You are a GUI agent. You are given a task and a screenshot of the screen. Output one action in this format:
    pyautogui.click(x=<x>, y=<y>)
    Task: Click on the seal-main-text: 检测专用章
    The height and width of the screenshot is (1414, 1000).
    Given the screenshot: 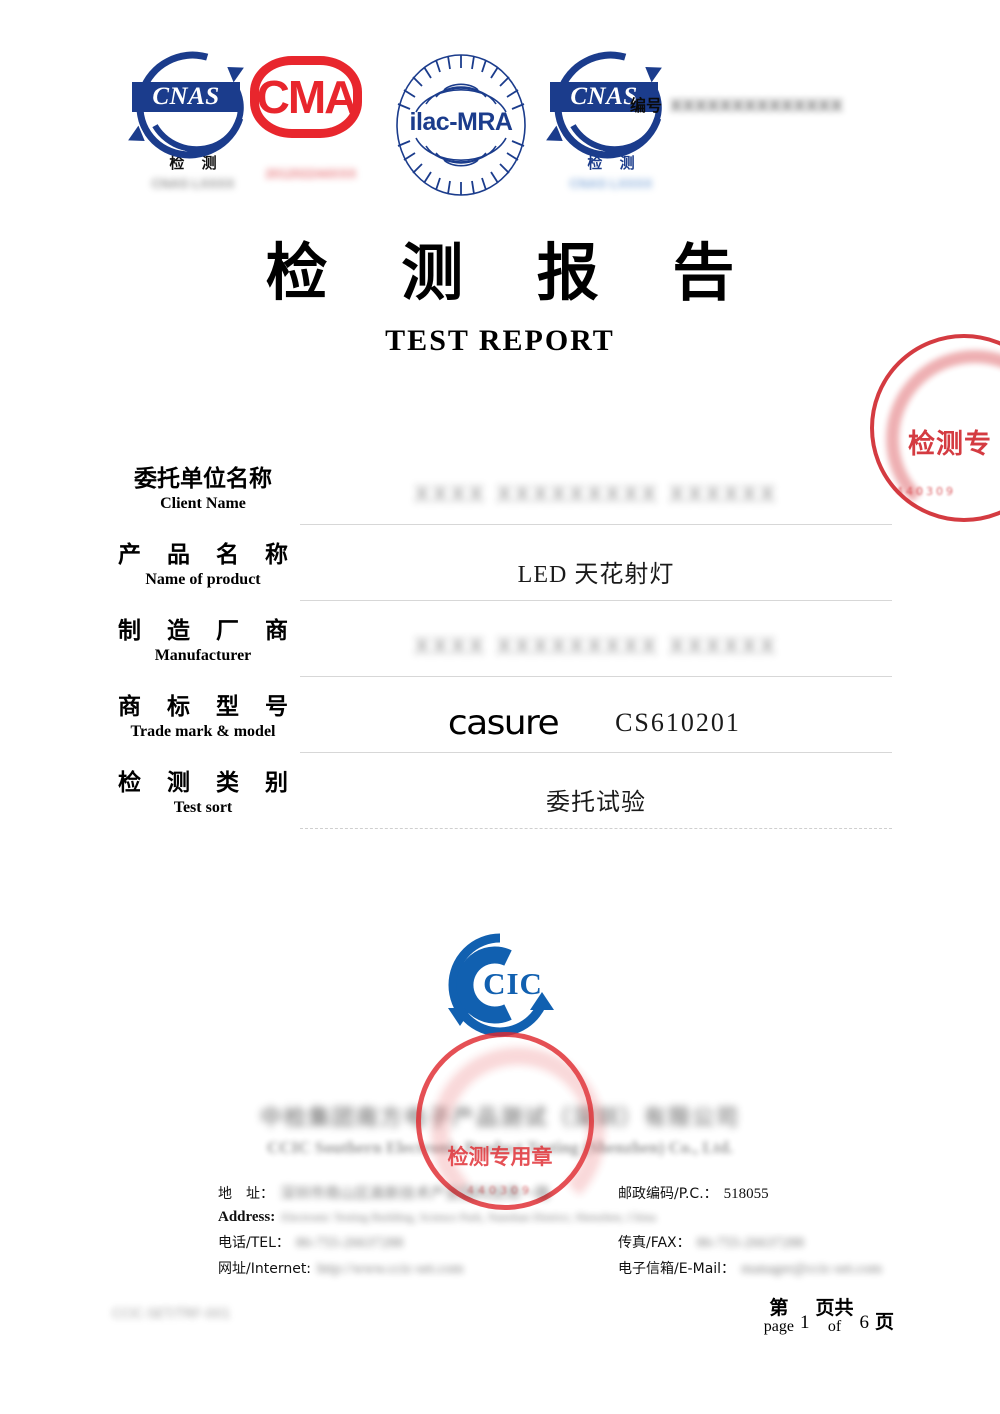 What is the action you would take?
    pyautogui.click(x=500, y=1157)
    